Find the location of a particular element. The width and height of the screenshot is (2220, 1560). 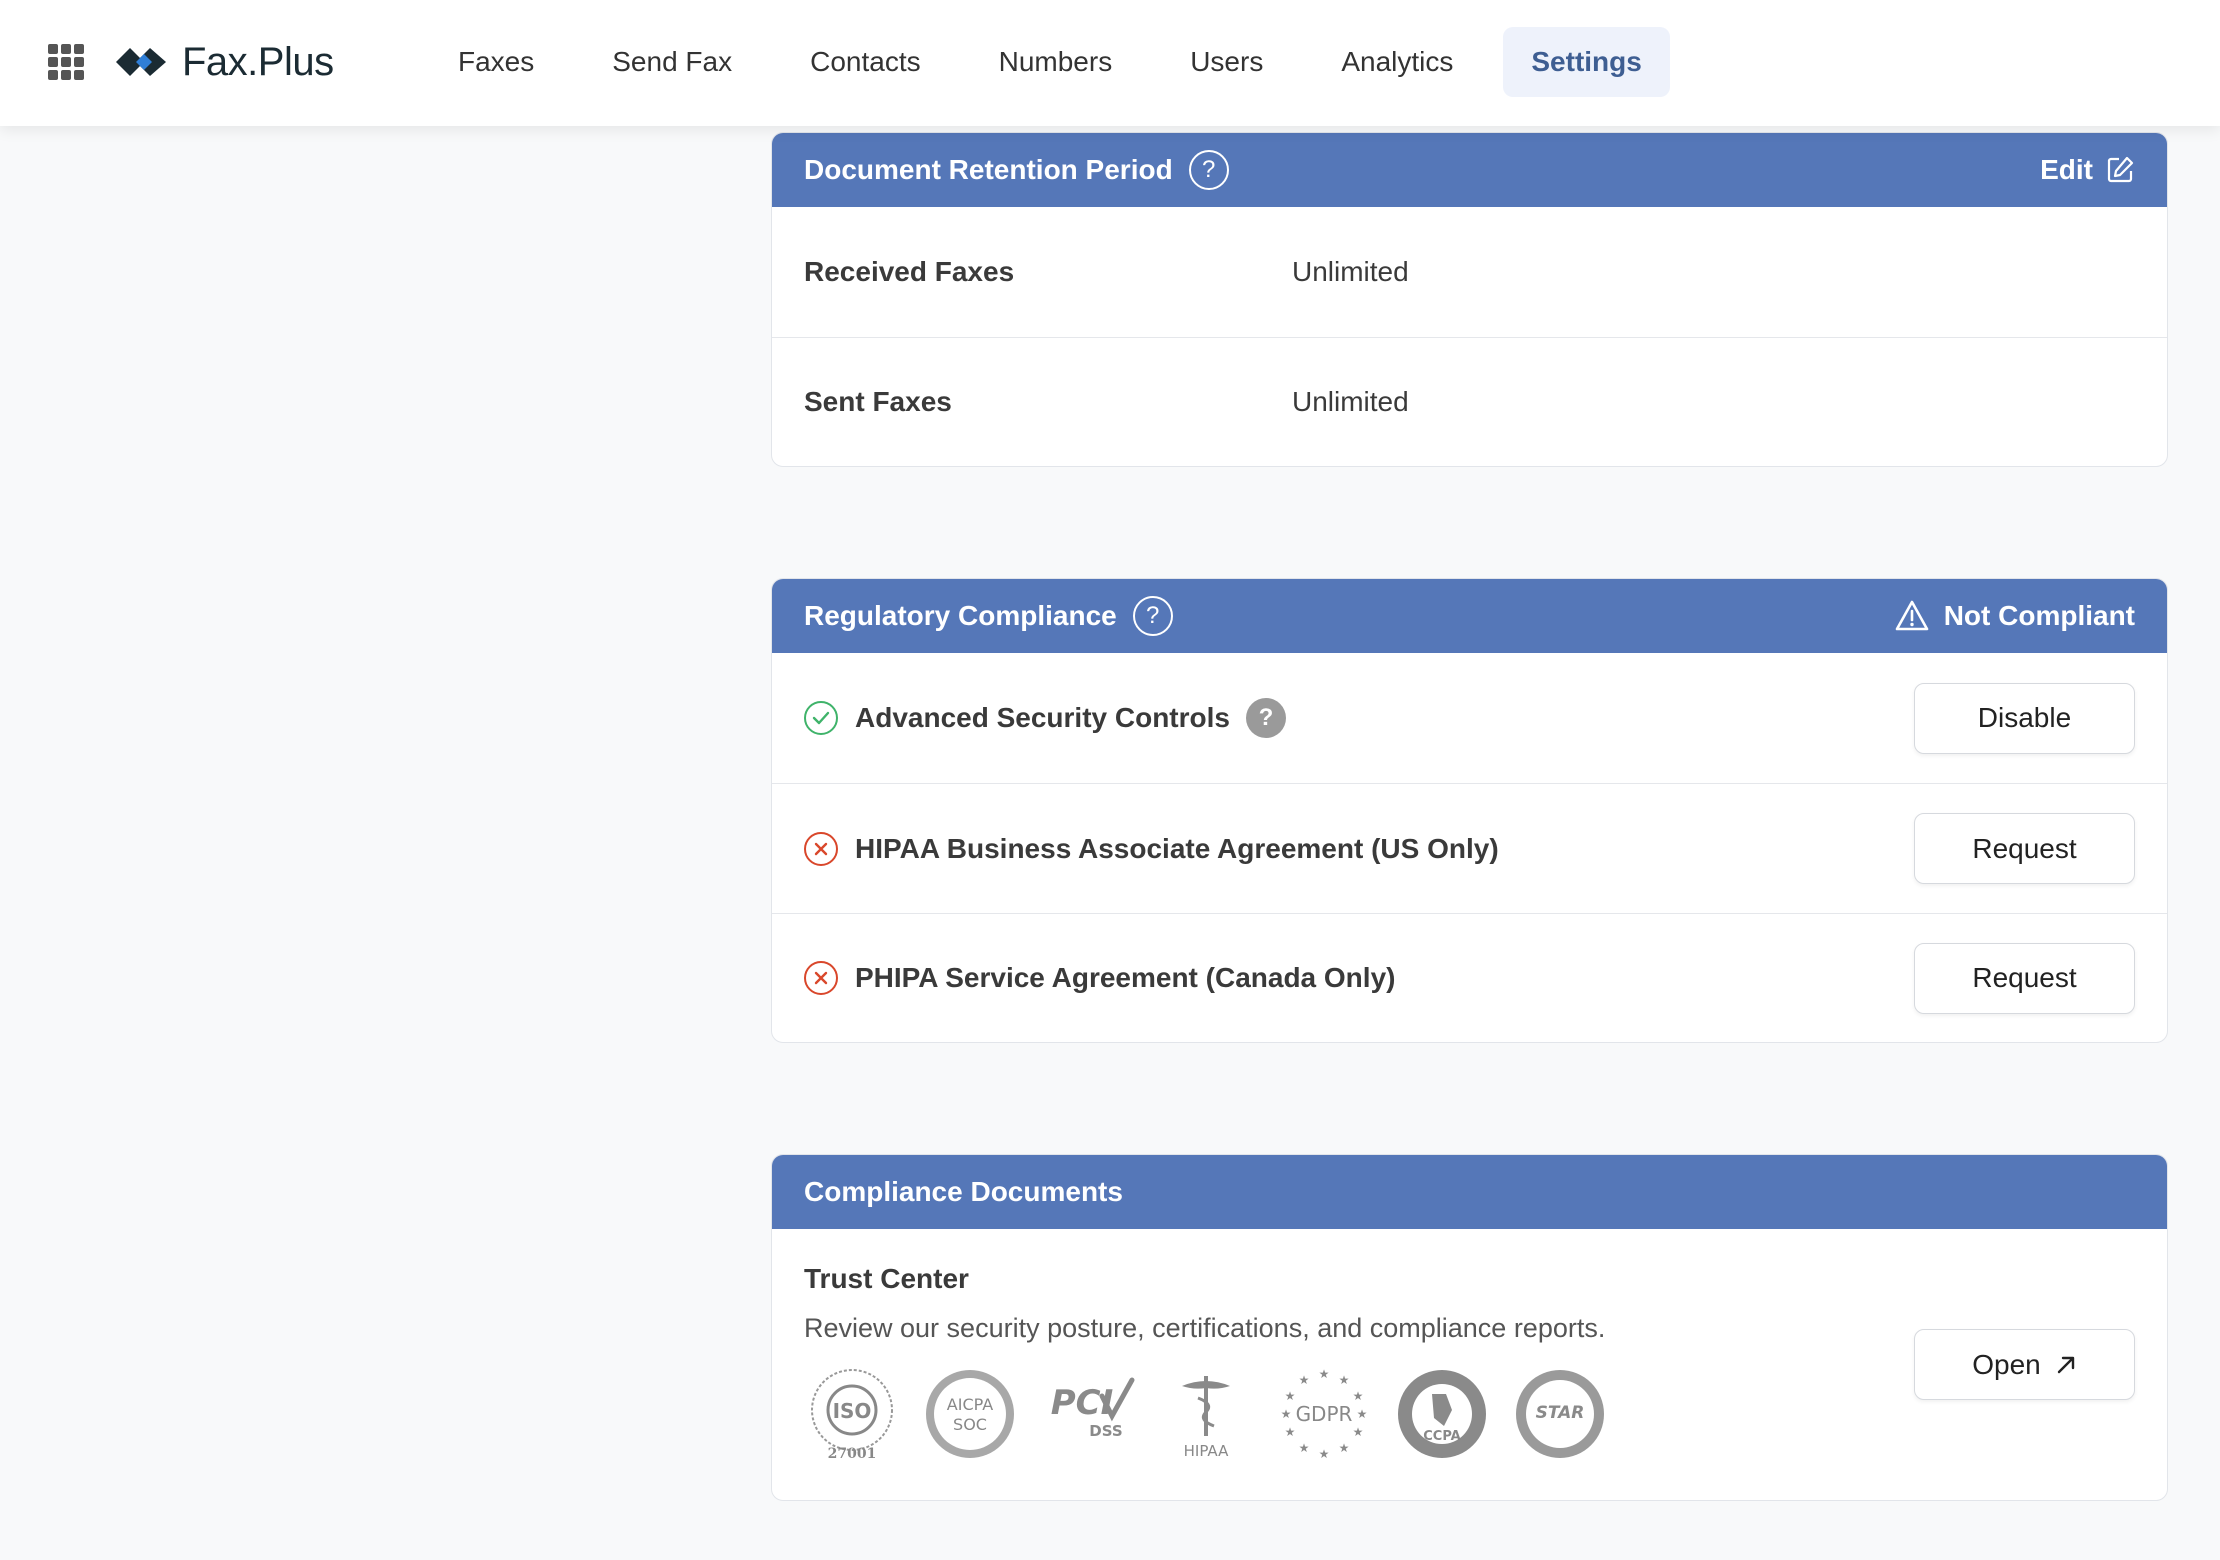

badge-label: GDPR is located at coordinates (1324, 1414).